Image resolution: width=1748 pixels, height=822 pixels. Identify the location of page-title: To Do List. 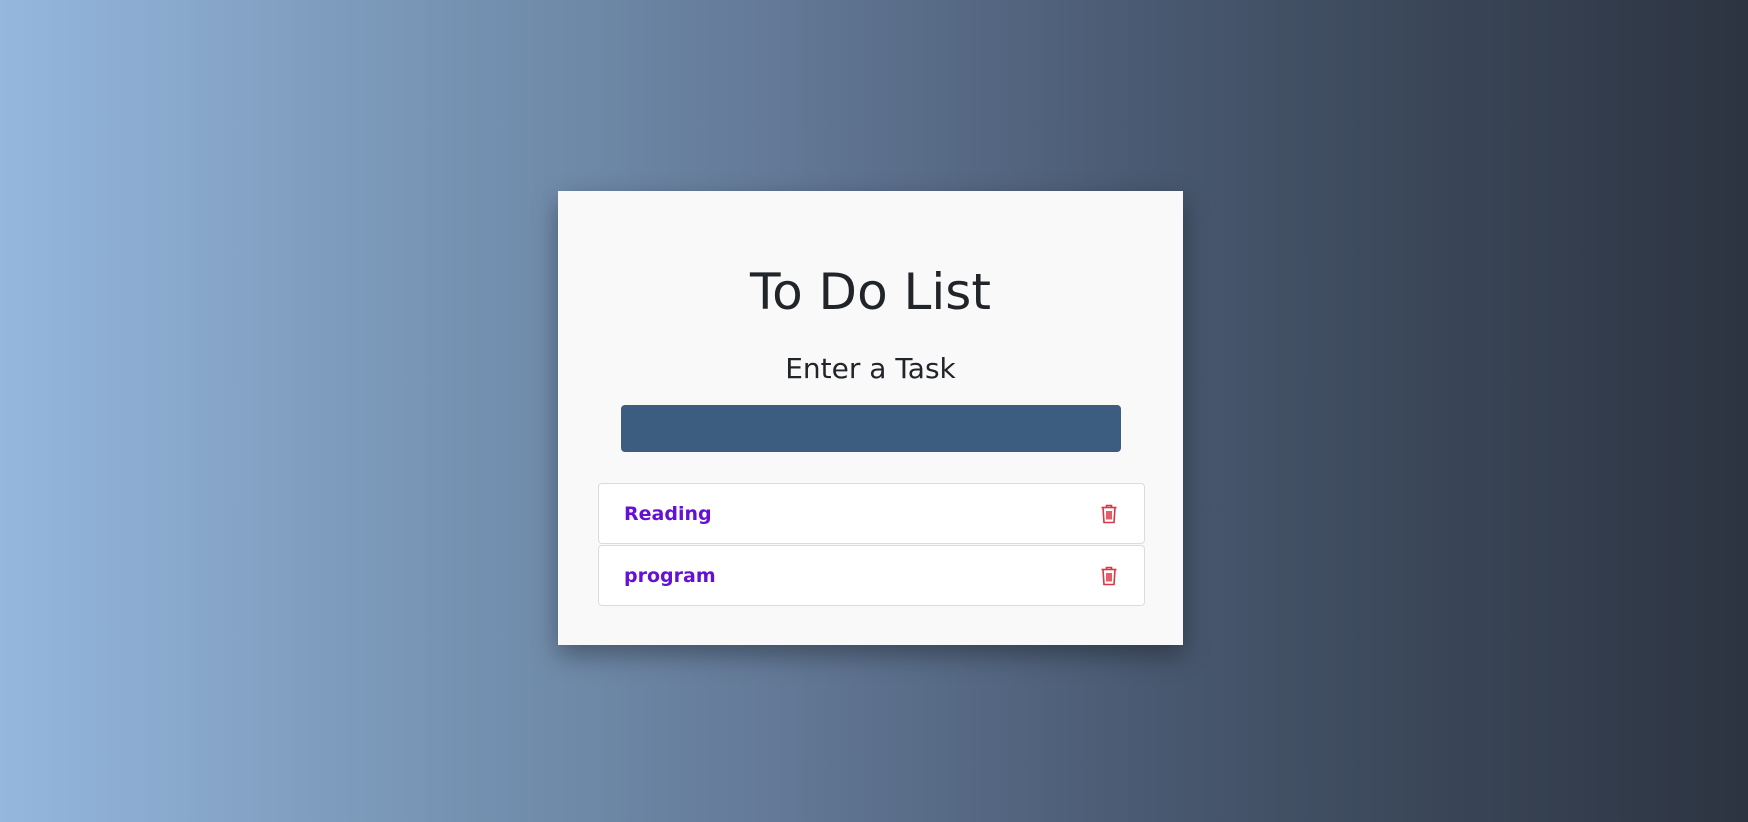
(870, 292).